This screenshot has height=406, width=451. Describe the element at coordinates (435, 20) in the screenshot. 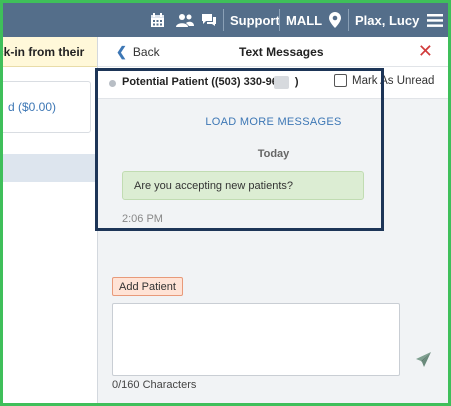

I see `hamburger-menu-icon` at that location.